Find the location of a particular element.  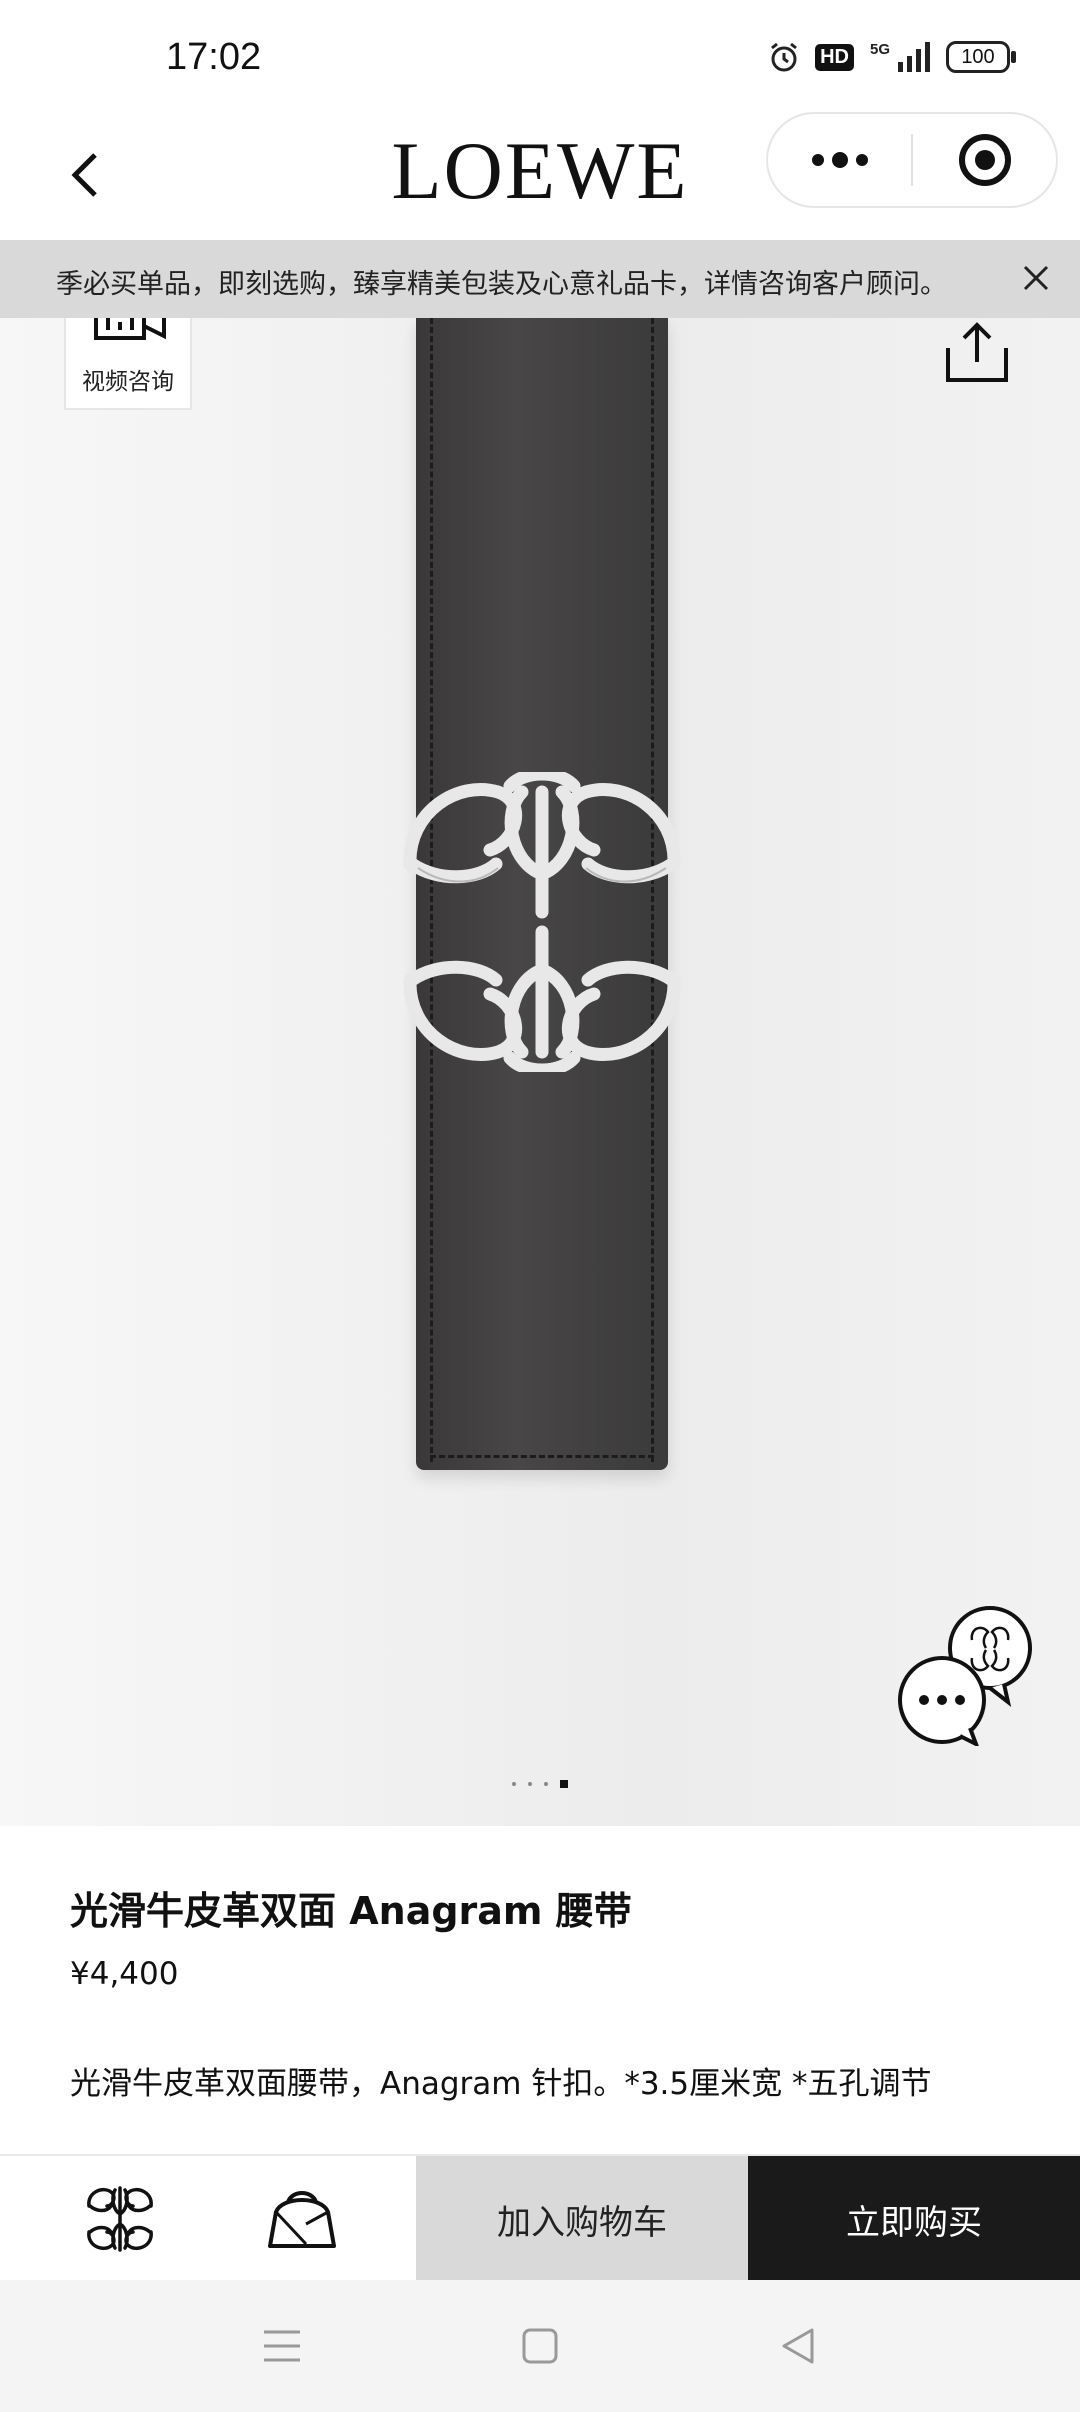

share-button is located at coordinates (977, 353).